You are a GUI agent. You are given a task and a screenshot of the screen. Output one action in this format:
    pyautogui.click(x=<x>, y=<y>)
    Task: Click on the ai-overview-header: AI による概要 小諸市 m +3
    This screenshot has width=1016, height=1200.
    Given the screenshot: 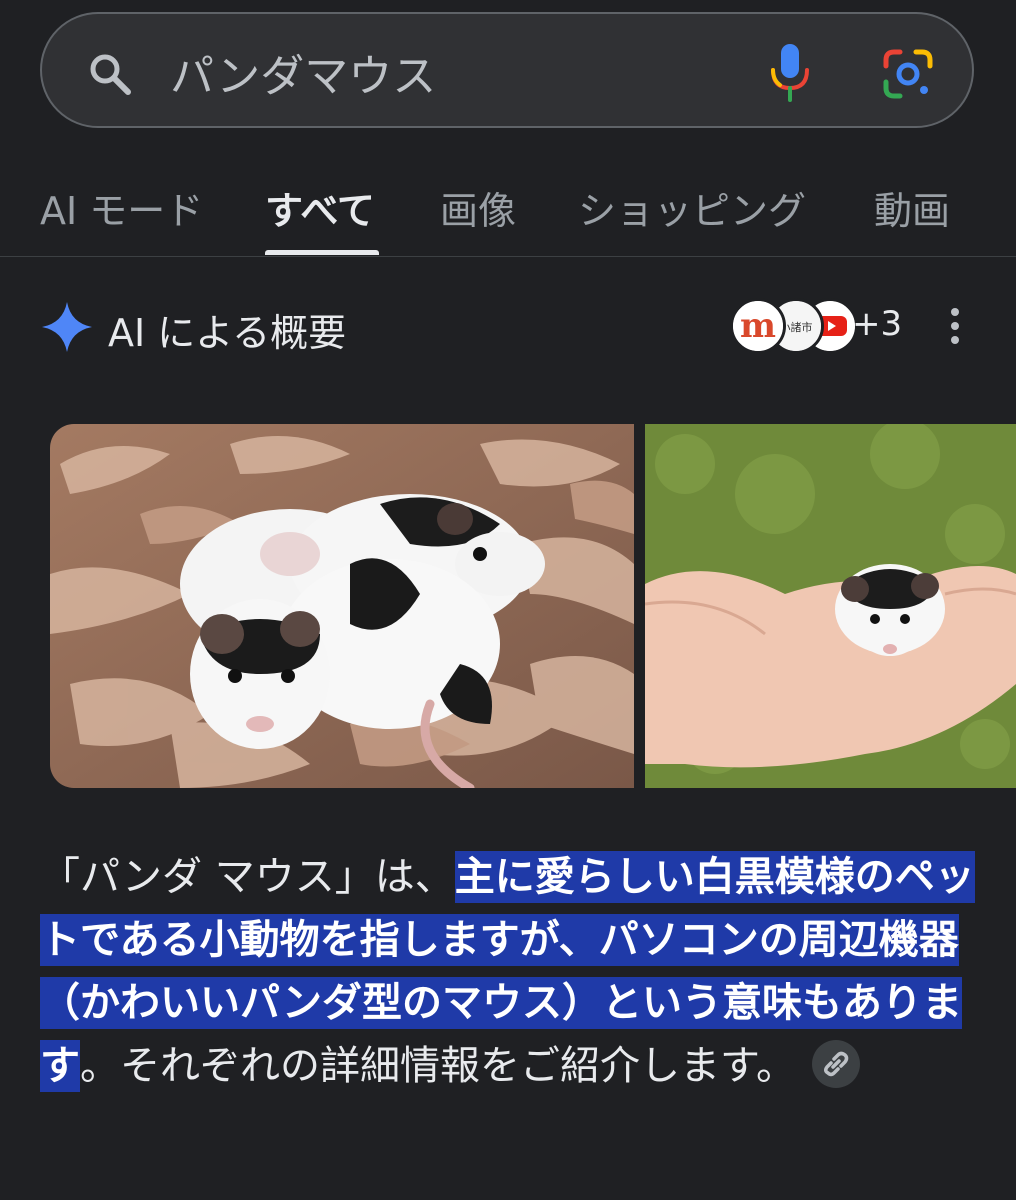 What is the action you would take?
    pyautogui.click(x=508, y=328)
    